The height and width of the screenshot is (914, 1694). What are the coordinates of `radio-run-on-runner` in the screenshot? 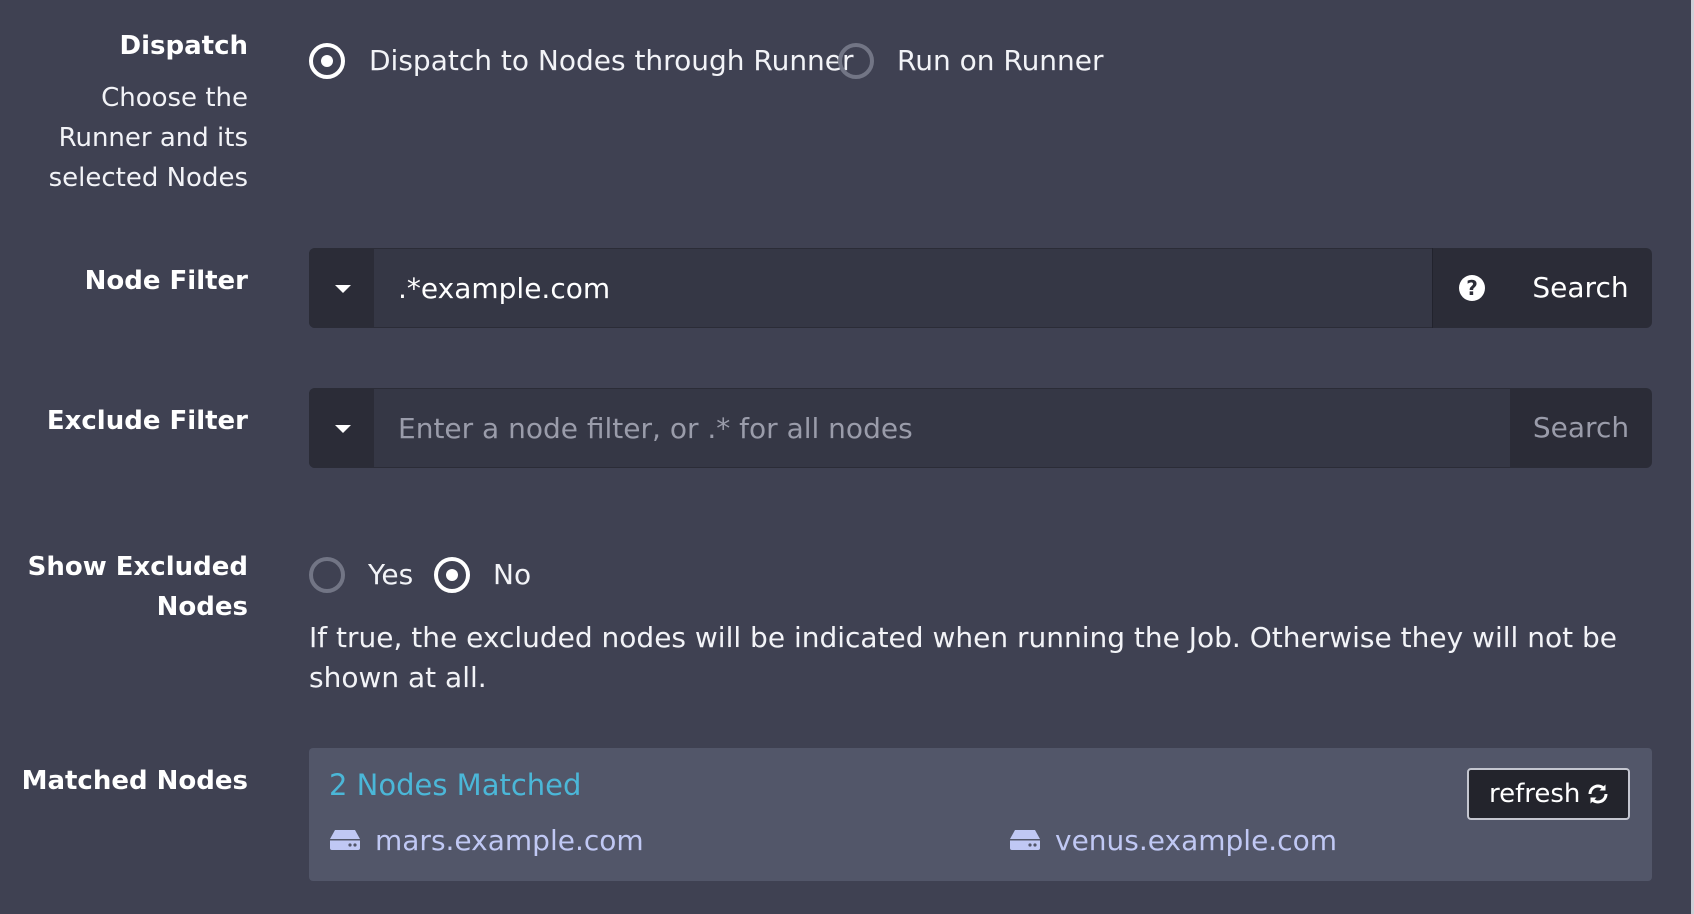 It's located at (856, 61).